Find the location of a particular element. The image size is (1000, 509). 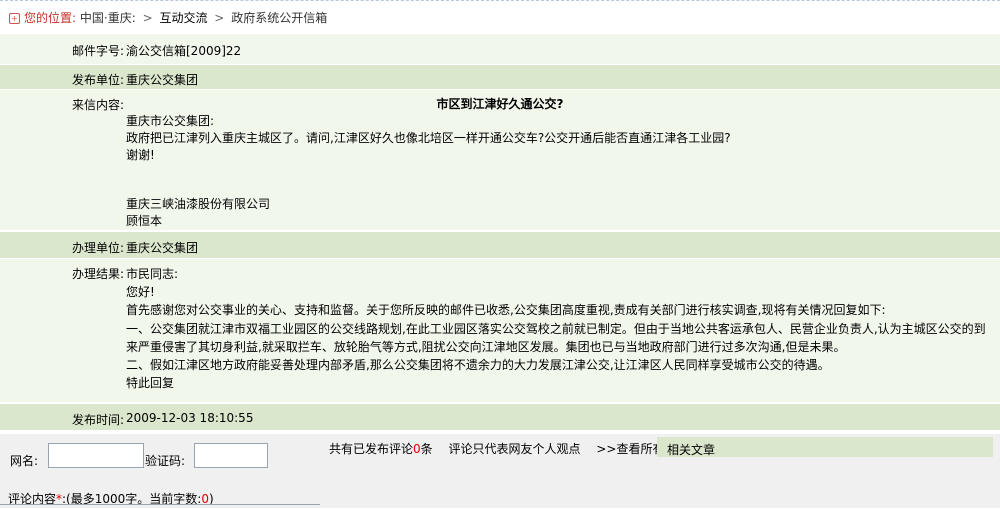

result-line: 您好! is located at coordinates (140, 292).